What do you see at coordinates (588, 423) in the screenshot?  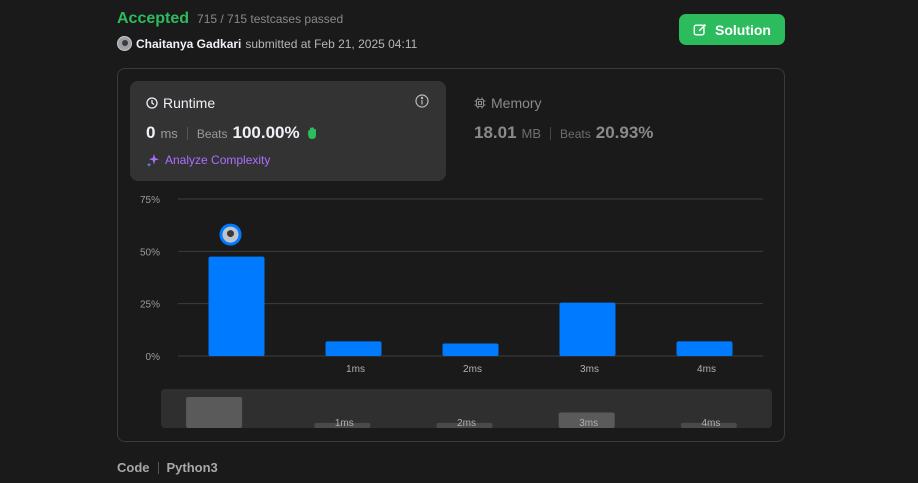 I see `brush-tick-label: 3ms` at bounding box center [588, 423].